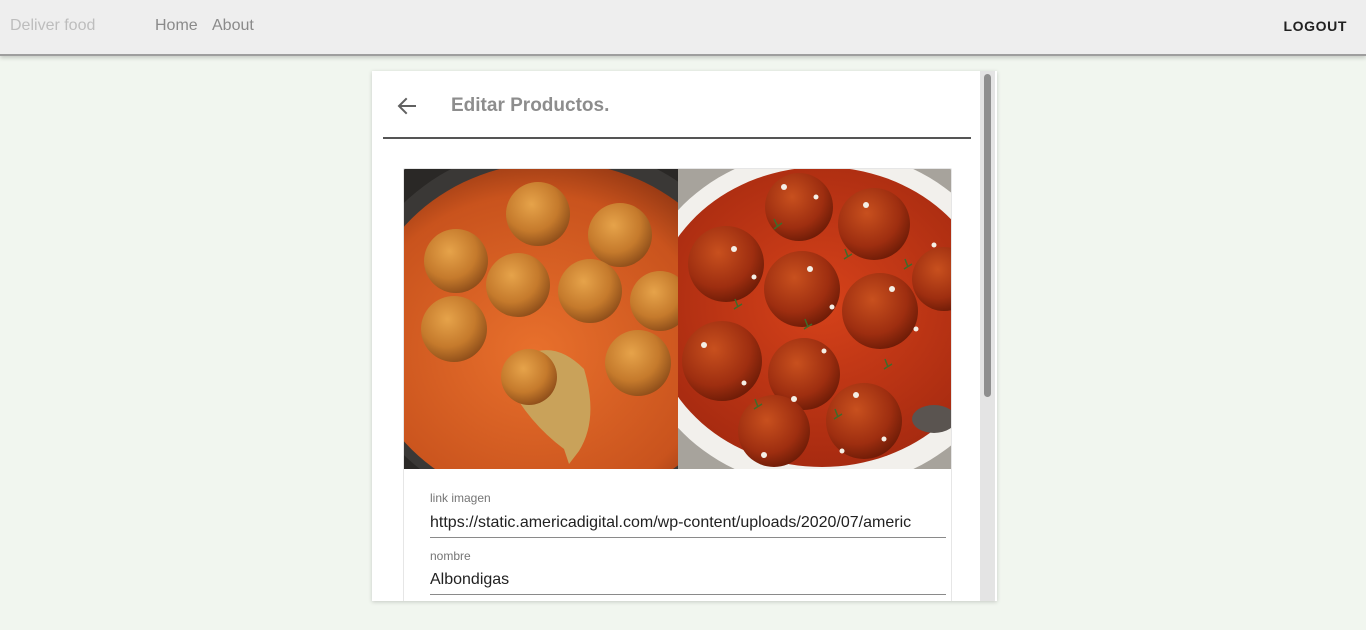 The height and width of the screenshot is (630, 1366). I want to click on page-title: Editar Productos., so click(530, 105).